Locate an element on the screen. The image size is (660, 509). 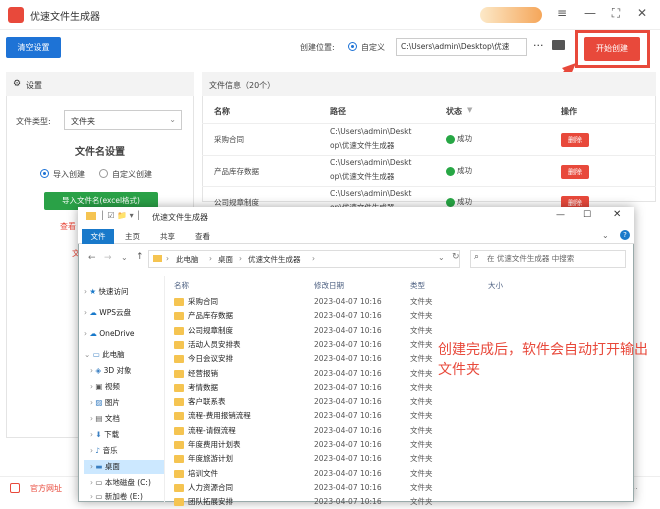
col-type-header: 类型 is located at coordinates (417, 285).